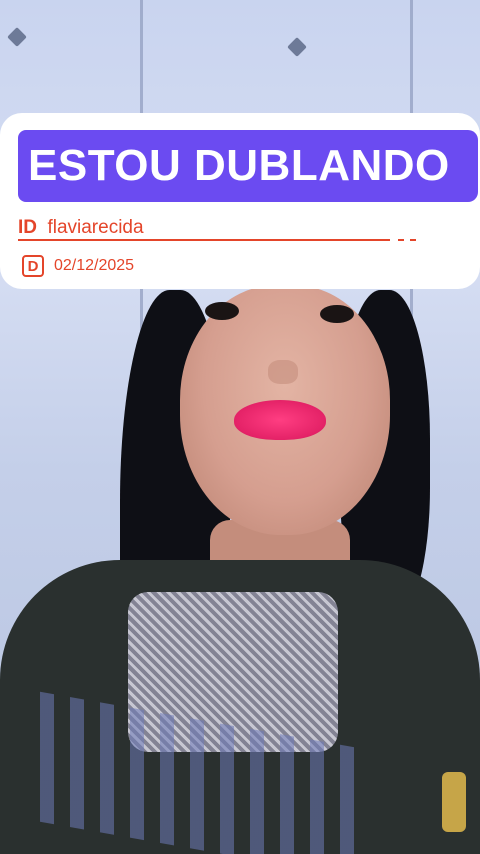  Describe the element at coordinates (454, 802) in the screenshot. I see `bow-decoration` at that location.